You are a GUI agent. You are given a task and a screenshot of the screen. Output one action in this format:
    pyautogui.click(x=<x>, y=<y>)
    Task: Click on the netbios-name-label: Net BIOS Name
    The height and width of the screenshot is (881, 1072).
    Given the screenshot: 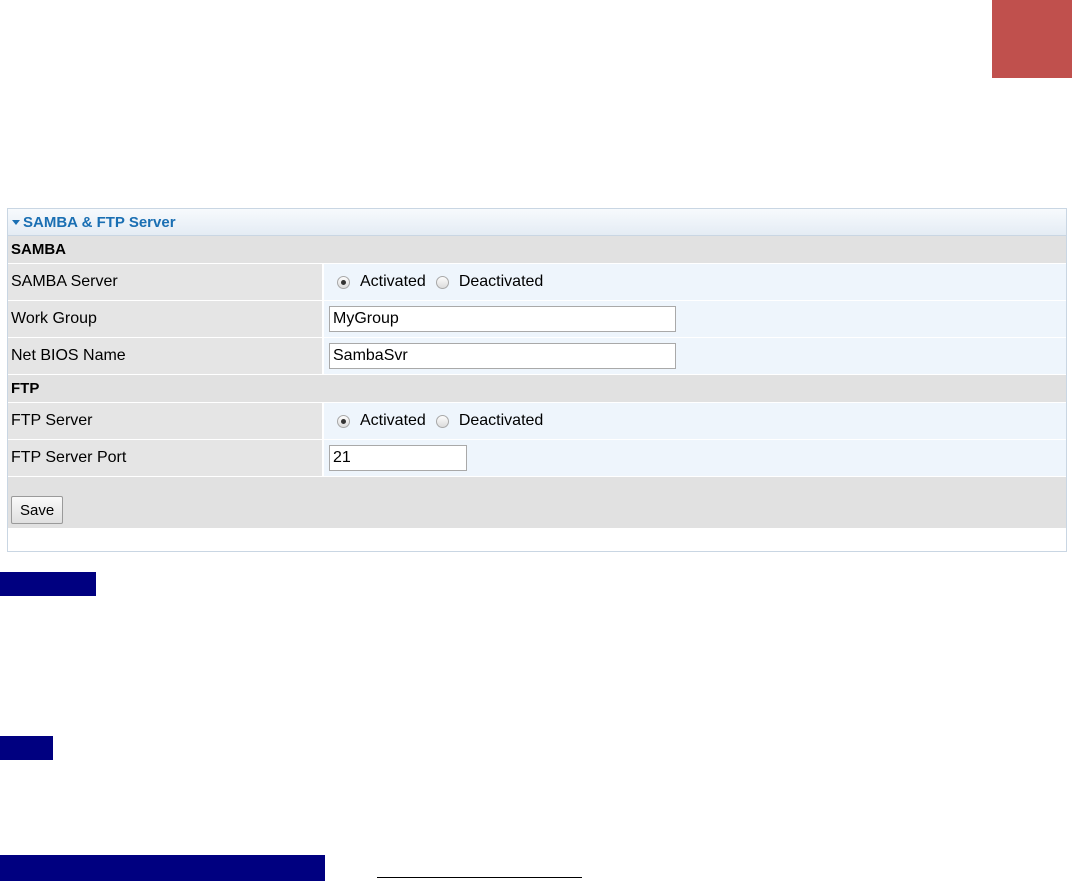 What is the action you would take?
    pyautogui.click(x=166, y=356)
    